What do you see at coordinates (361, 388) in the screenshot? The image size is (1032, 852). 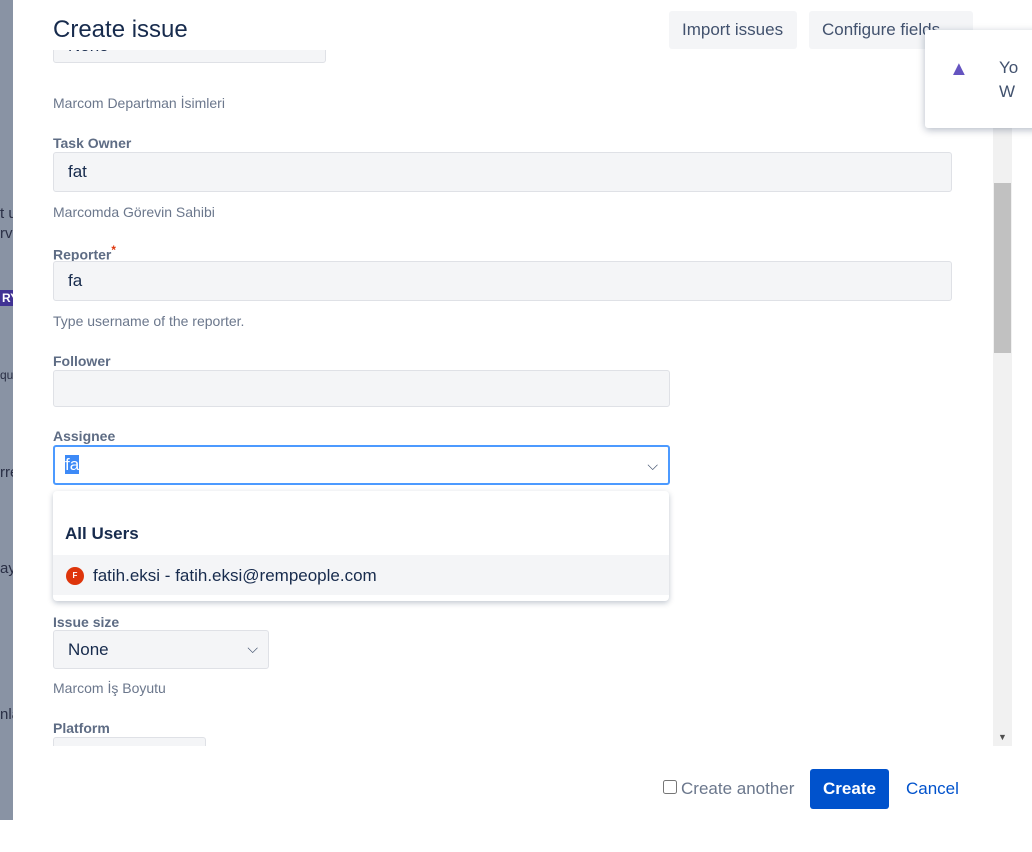 I see `follower-input` at bounding box center [361, 388].